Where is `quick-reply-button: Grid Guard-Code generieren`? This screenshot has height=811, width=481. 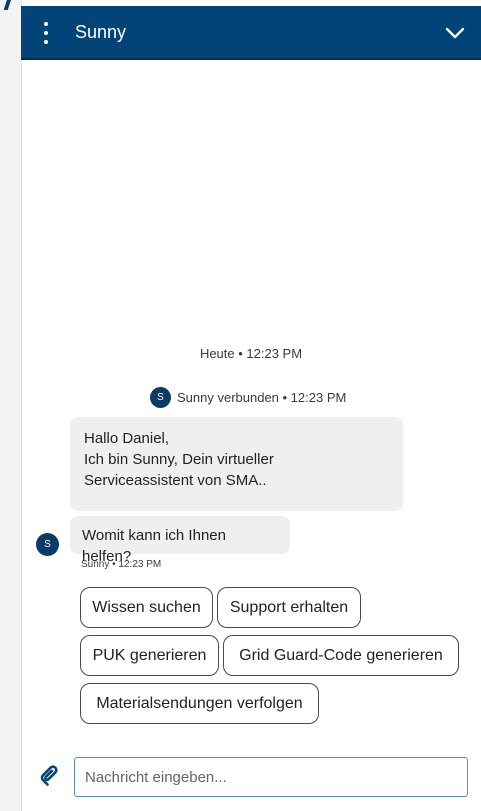
quick-reply-button: Grid Guard-Code generieren is located at coordinates (341, 655).